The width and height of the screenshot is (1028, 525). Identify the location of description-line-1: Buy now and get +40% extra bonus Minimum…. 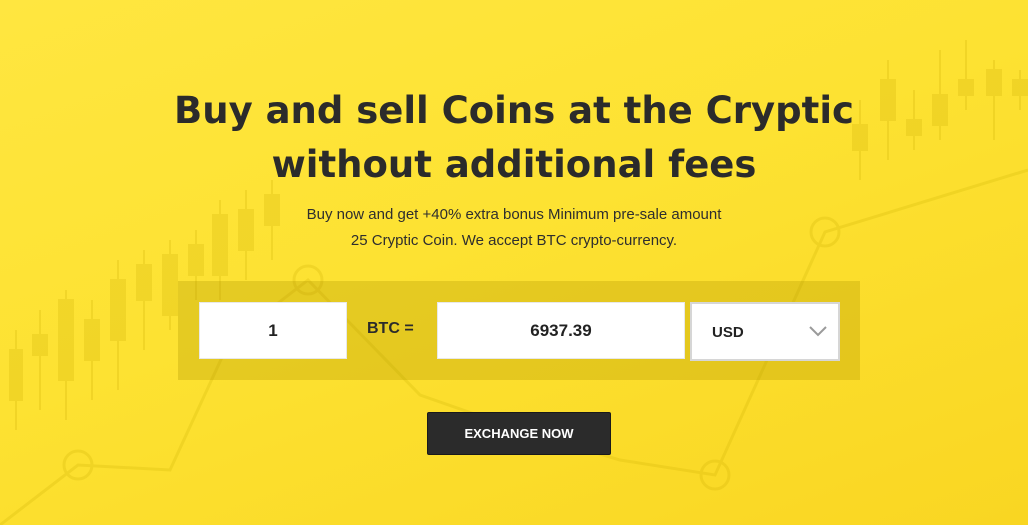
(514, 214).